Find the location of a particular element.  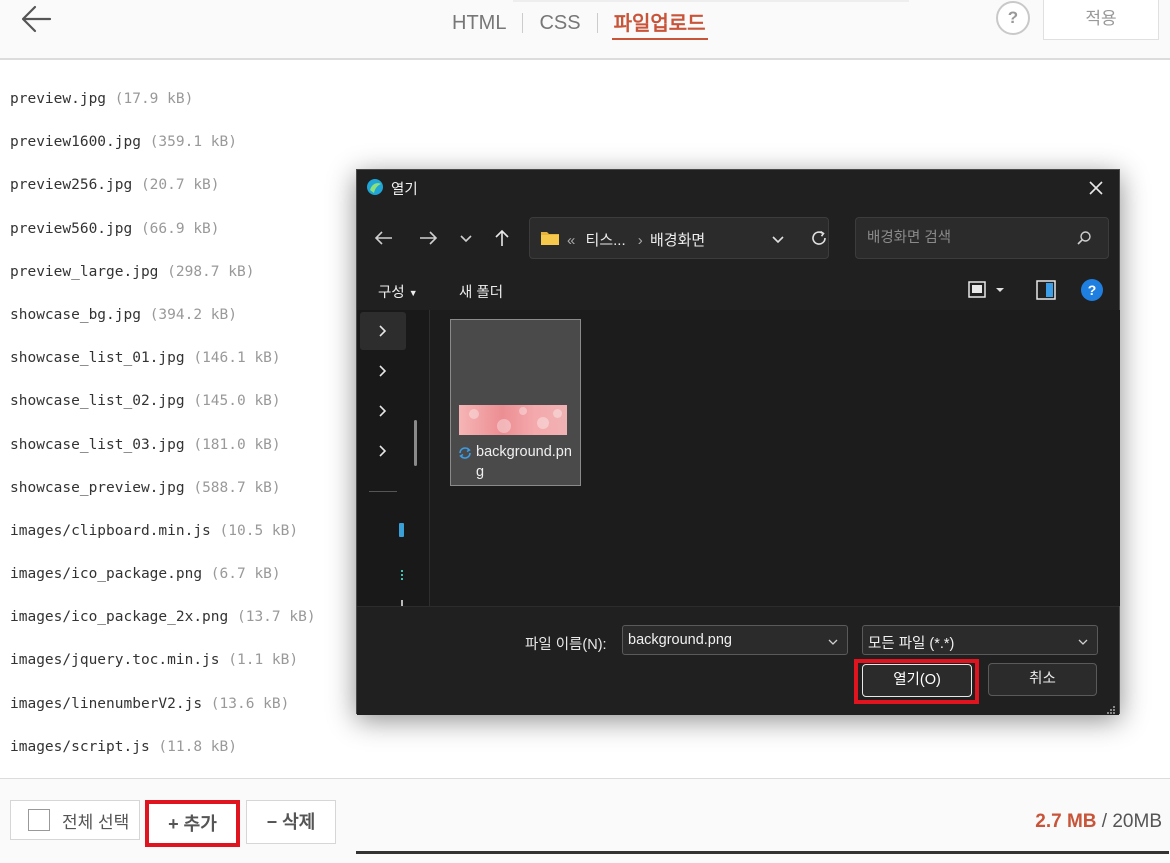

select-all-button: 전체 선택 is located at coordinates (75, 820).